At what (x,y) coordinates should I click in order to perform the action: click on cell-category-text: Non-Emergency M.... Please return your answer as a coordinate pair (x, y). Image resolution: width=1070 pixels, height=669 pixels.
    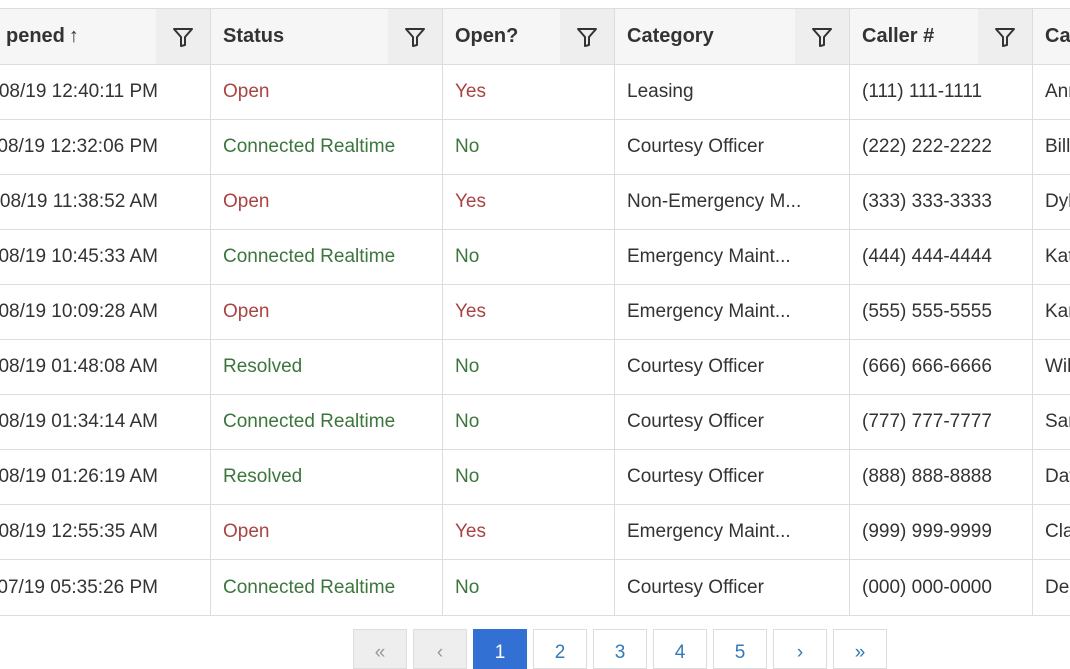
    Looking at the image, I should click on (714, 201).